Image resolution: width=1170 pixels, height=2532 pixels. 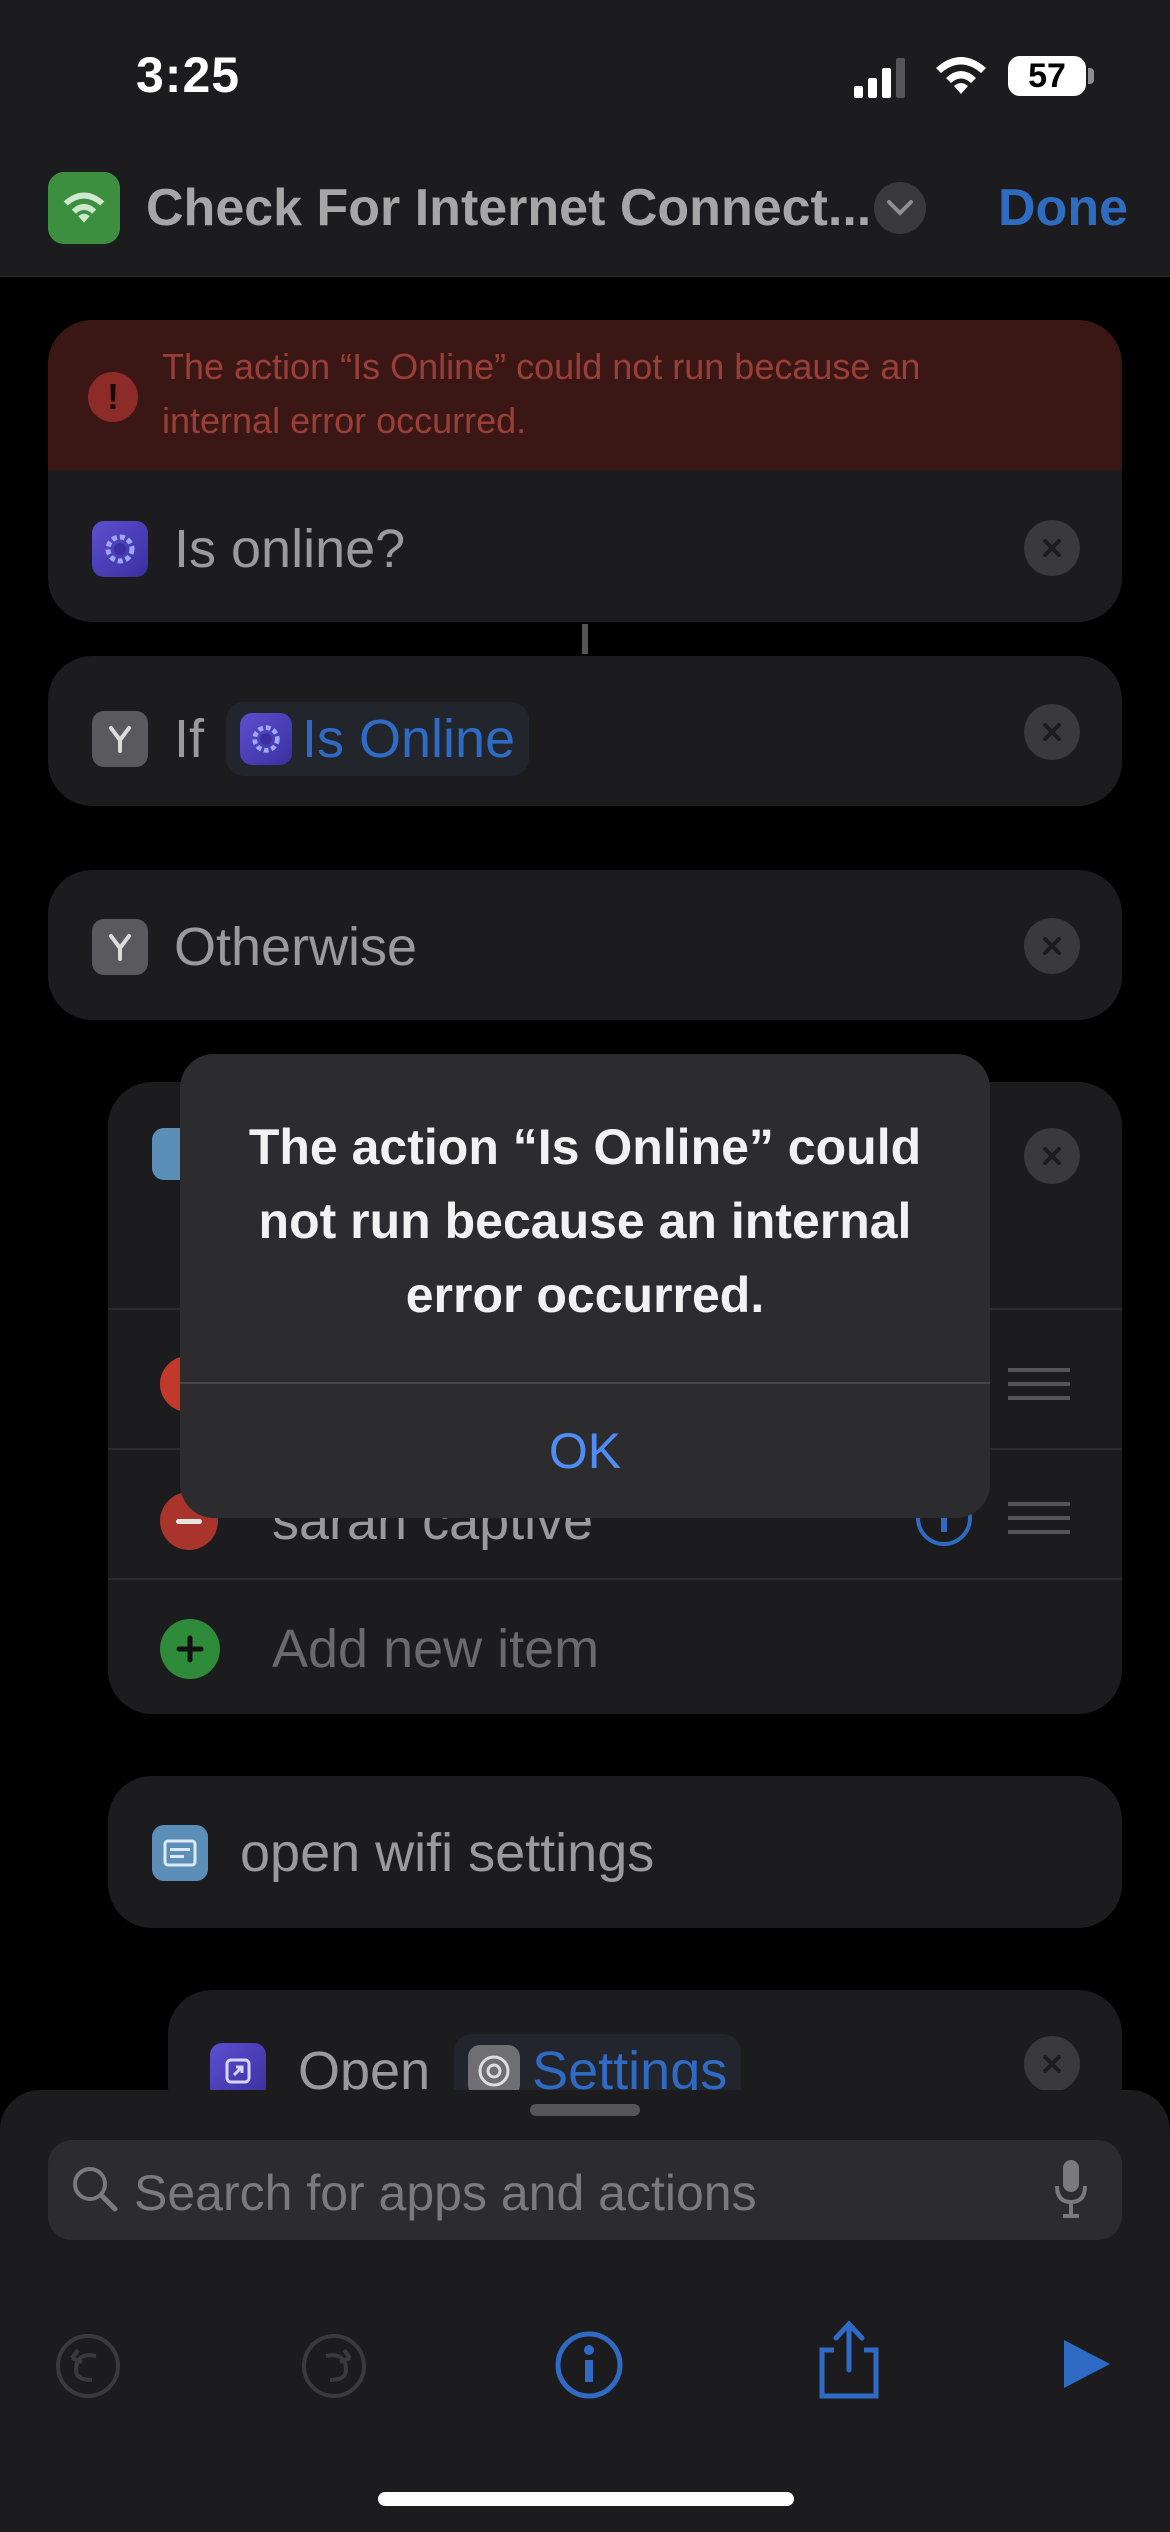 I want to click on action-row-if: If Is Online, so click(x=311, y=739).